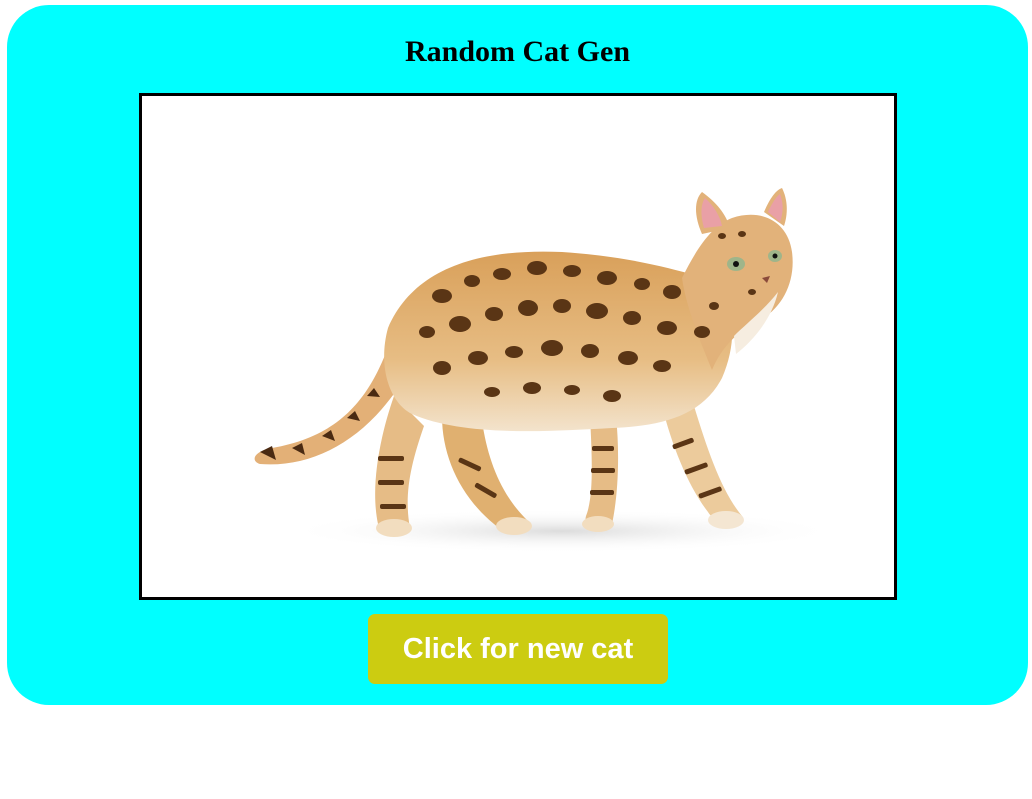  Describe the element at coordinates (517, 51) in the screenshot. I see `page-title: Random Cat Gen` at that location.